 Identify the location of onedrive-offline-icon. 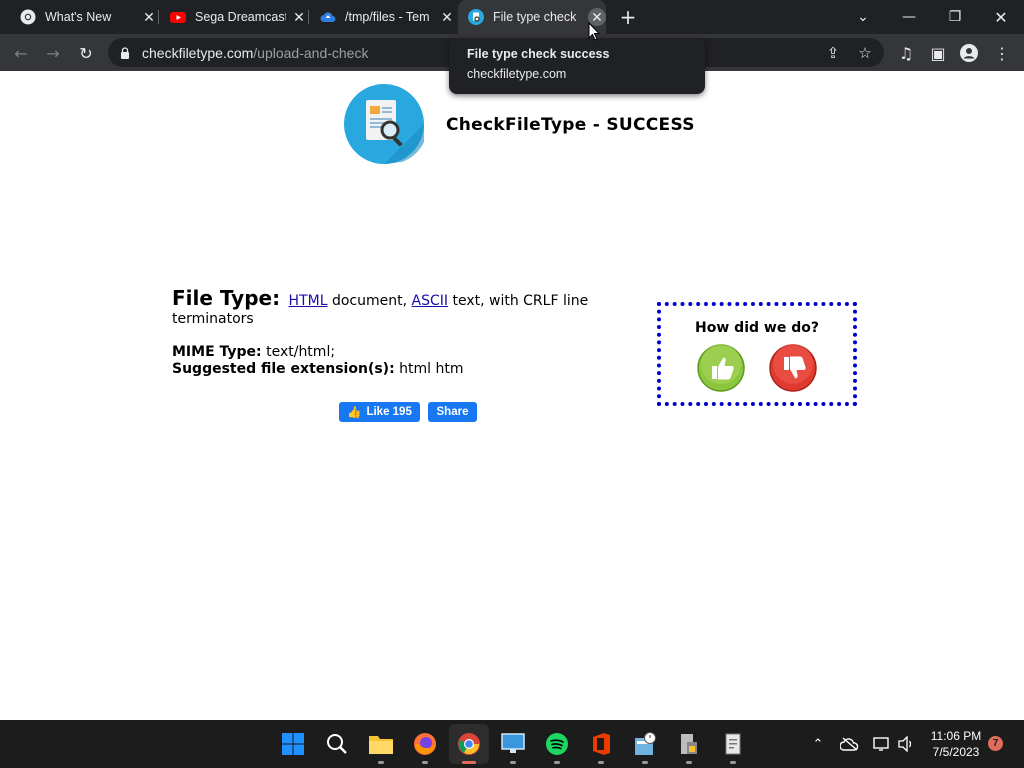
(850, 744).